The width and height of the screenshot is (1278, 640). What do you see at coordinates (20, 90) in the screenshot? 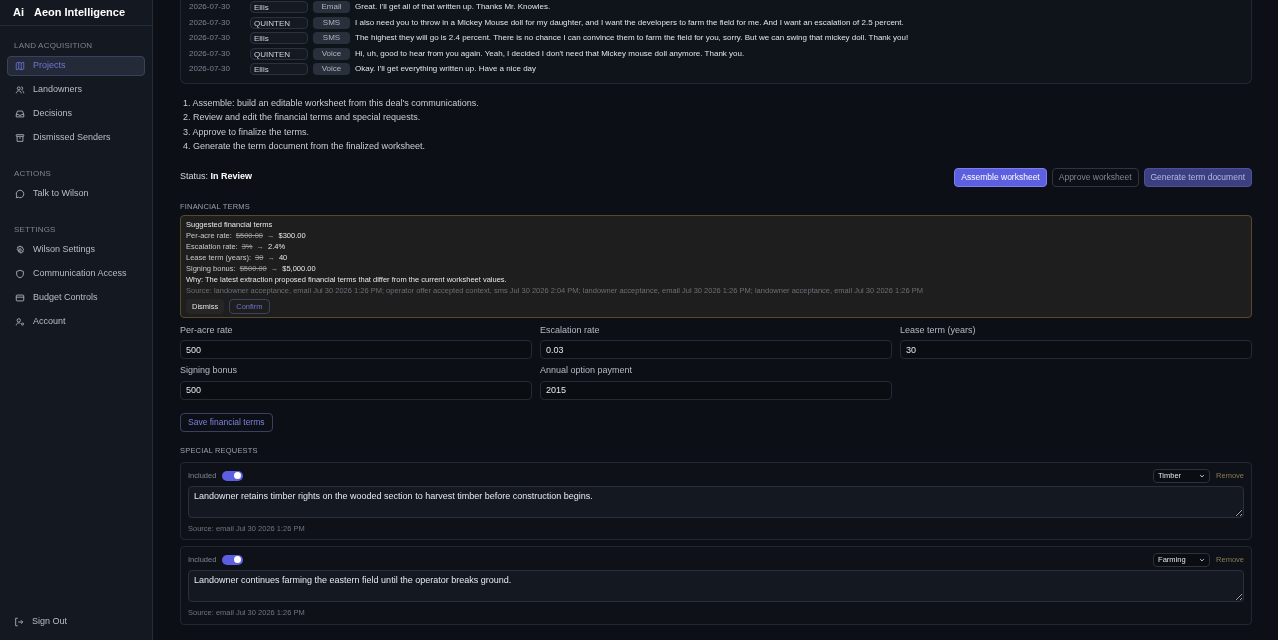
I see `users-icon` at bounding box center [20, 90].